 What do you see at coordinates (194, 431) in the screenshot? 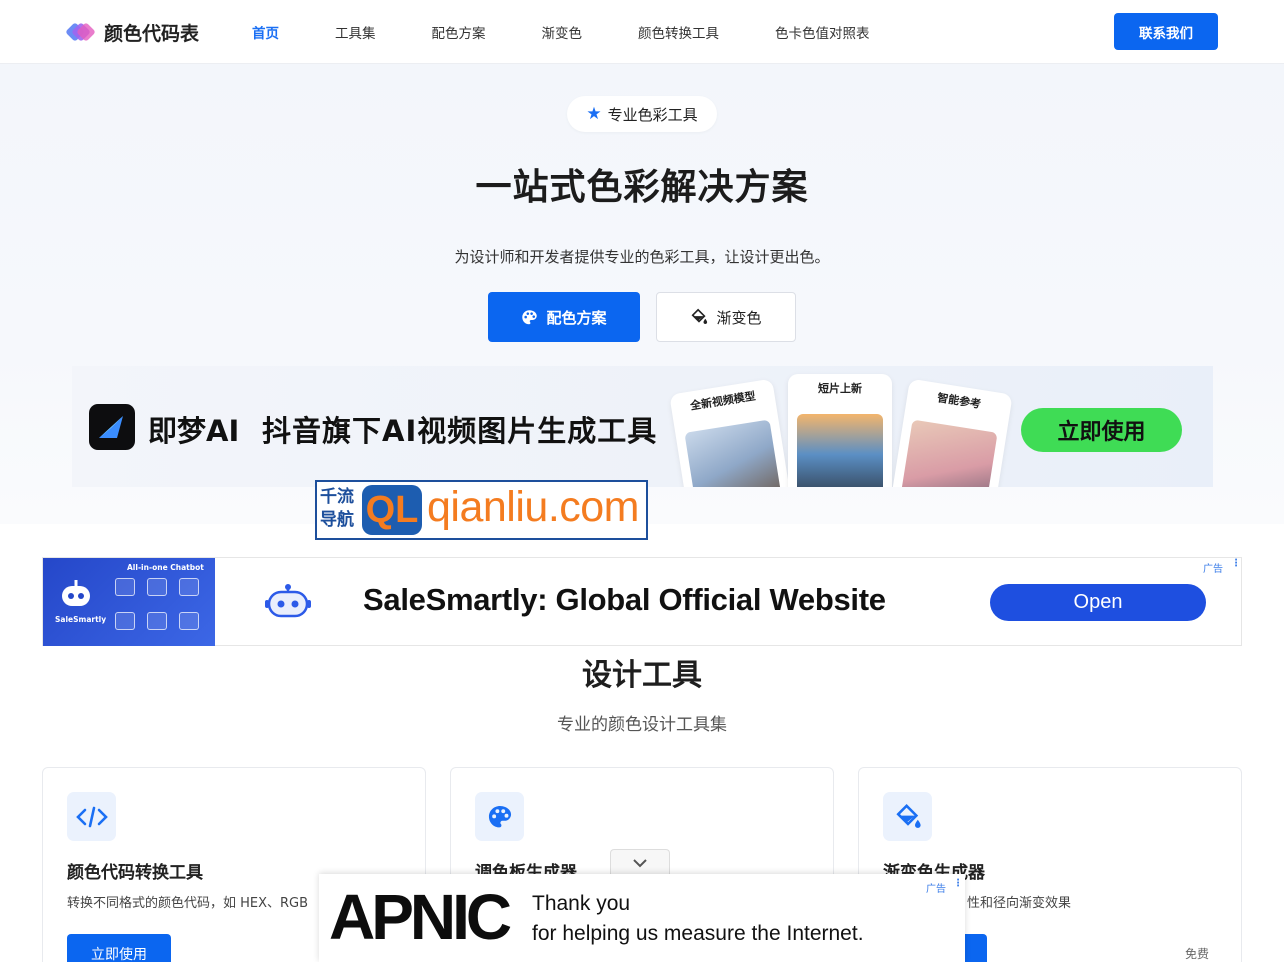
I see `jimeng-brand: 即梦AI` at bounding box center [194, 431].